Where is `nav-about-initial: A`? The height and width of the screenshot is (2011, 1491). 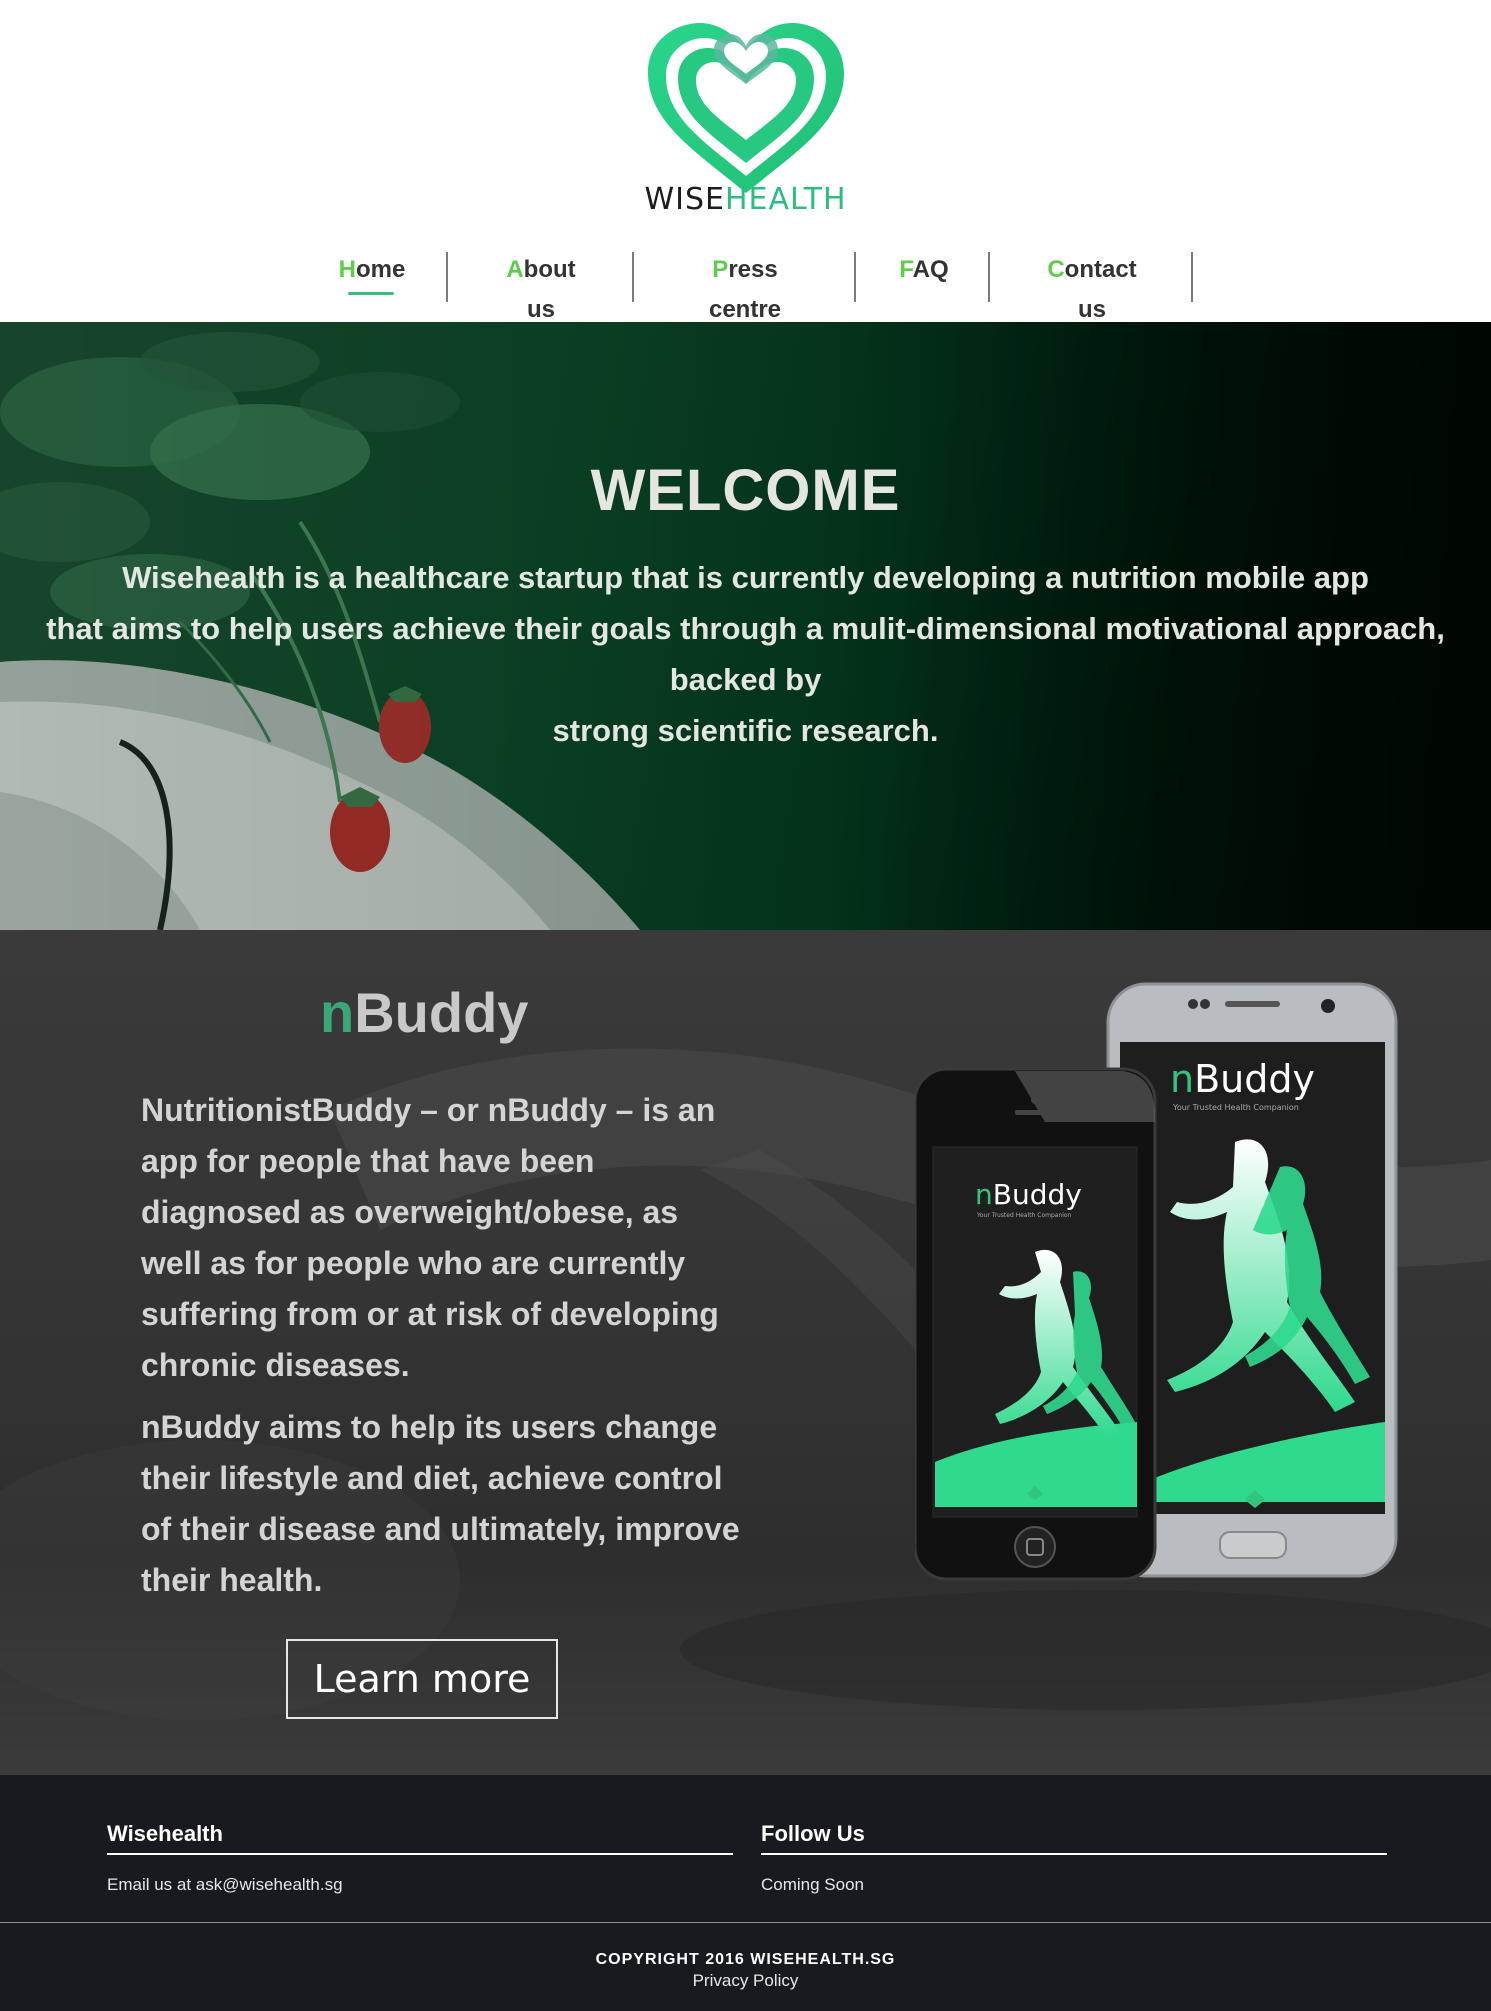
nav-about-initial: A is located at coordinates (515, 269).